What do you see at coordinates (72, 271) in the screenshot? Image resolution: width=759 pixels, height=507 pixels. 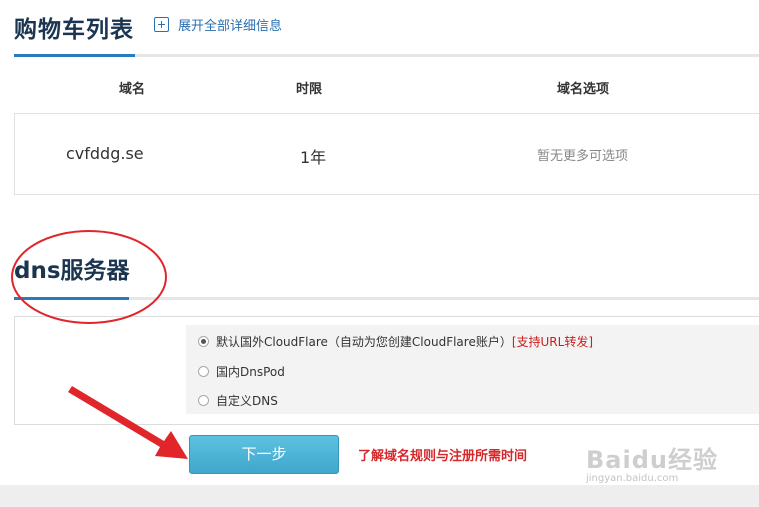 I see `dns-title: dns服务器` at bounding box center [72, 271].